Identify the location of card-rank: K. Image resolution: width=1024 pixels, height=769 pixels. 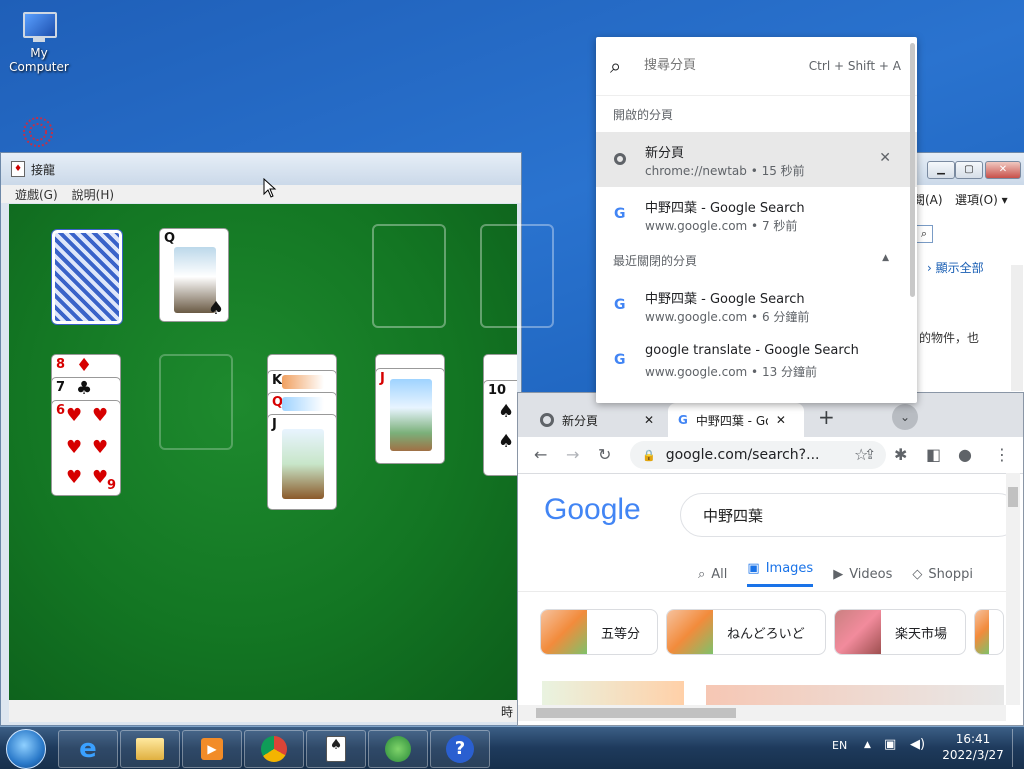
(277, 380).